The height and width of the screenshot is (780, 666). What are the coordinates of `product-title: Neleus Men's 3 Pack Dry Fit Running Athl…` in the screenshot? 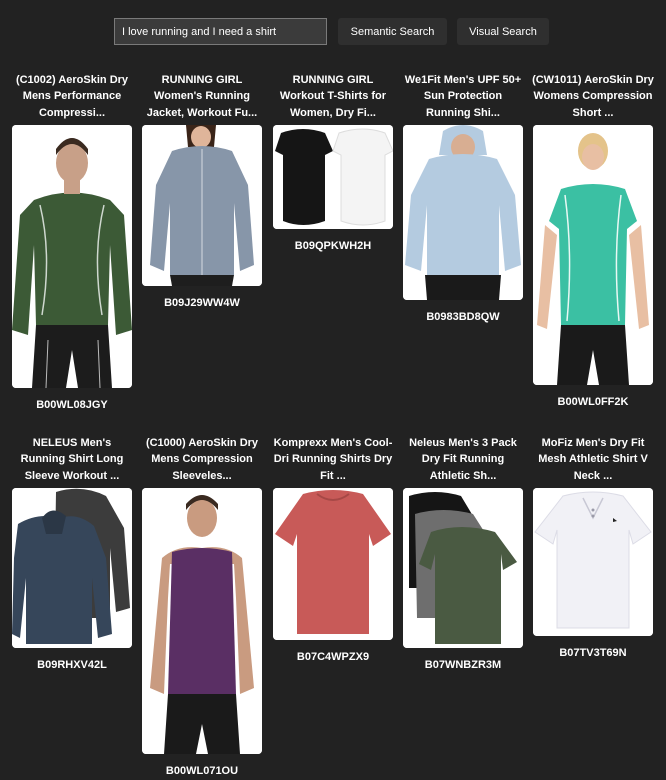 It's located at (463, 459).